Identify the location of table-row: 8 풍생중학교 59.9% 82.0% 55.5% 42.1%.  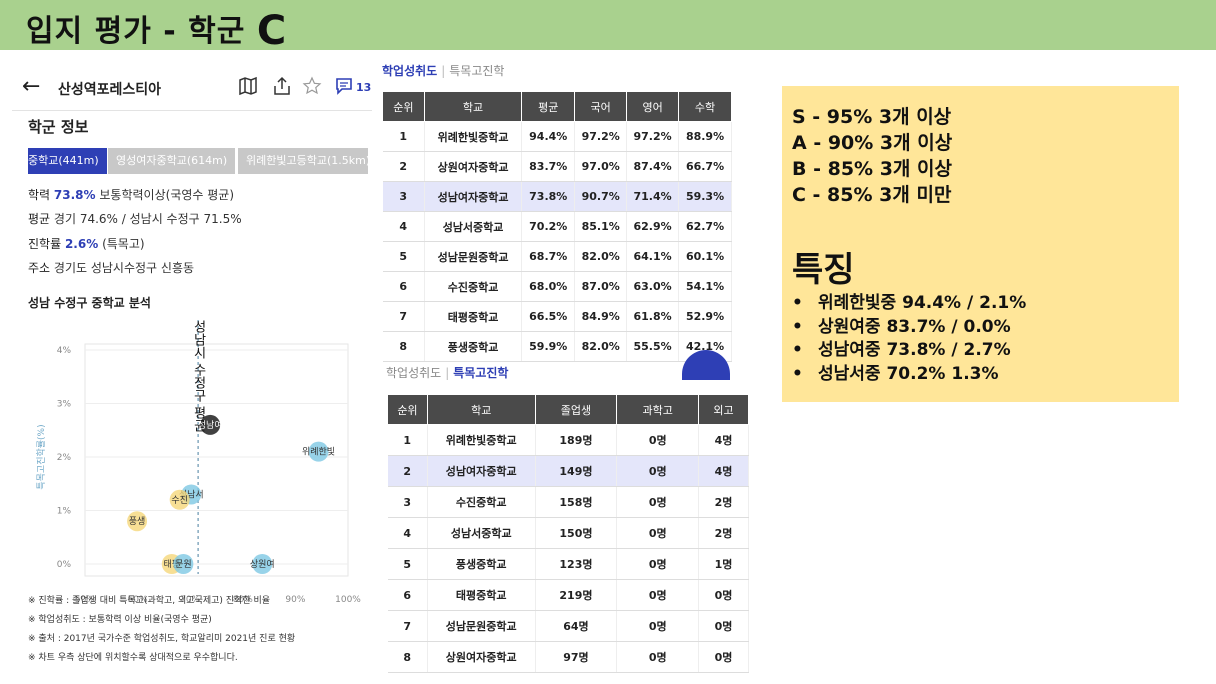
(557, 346).